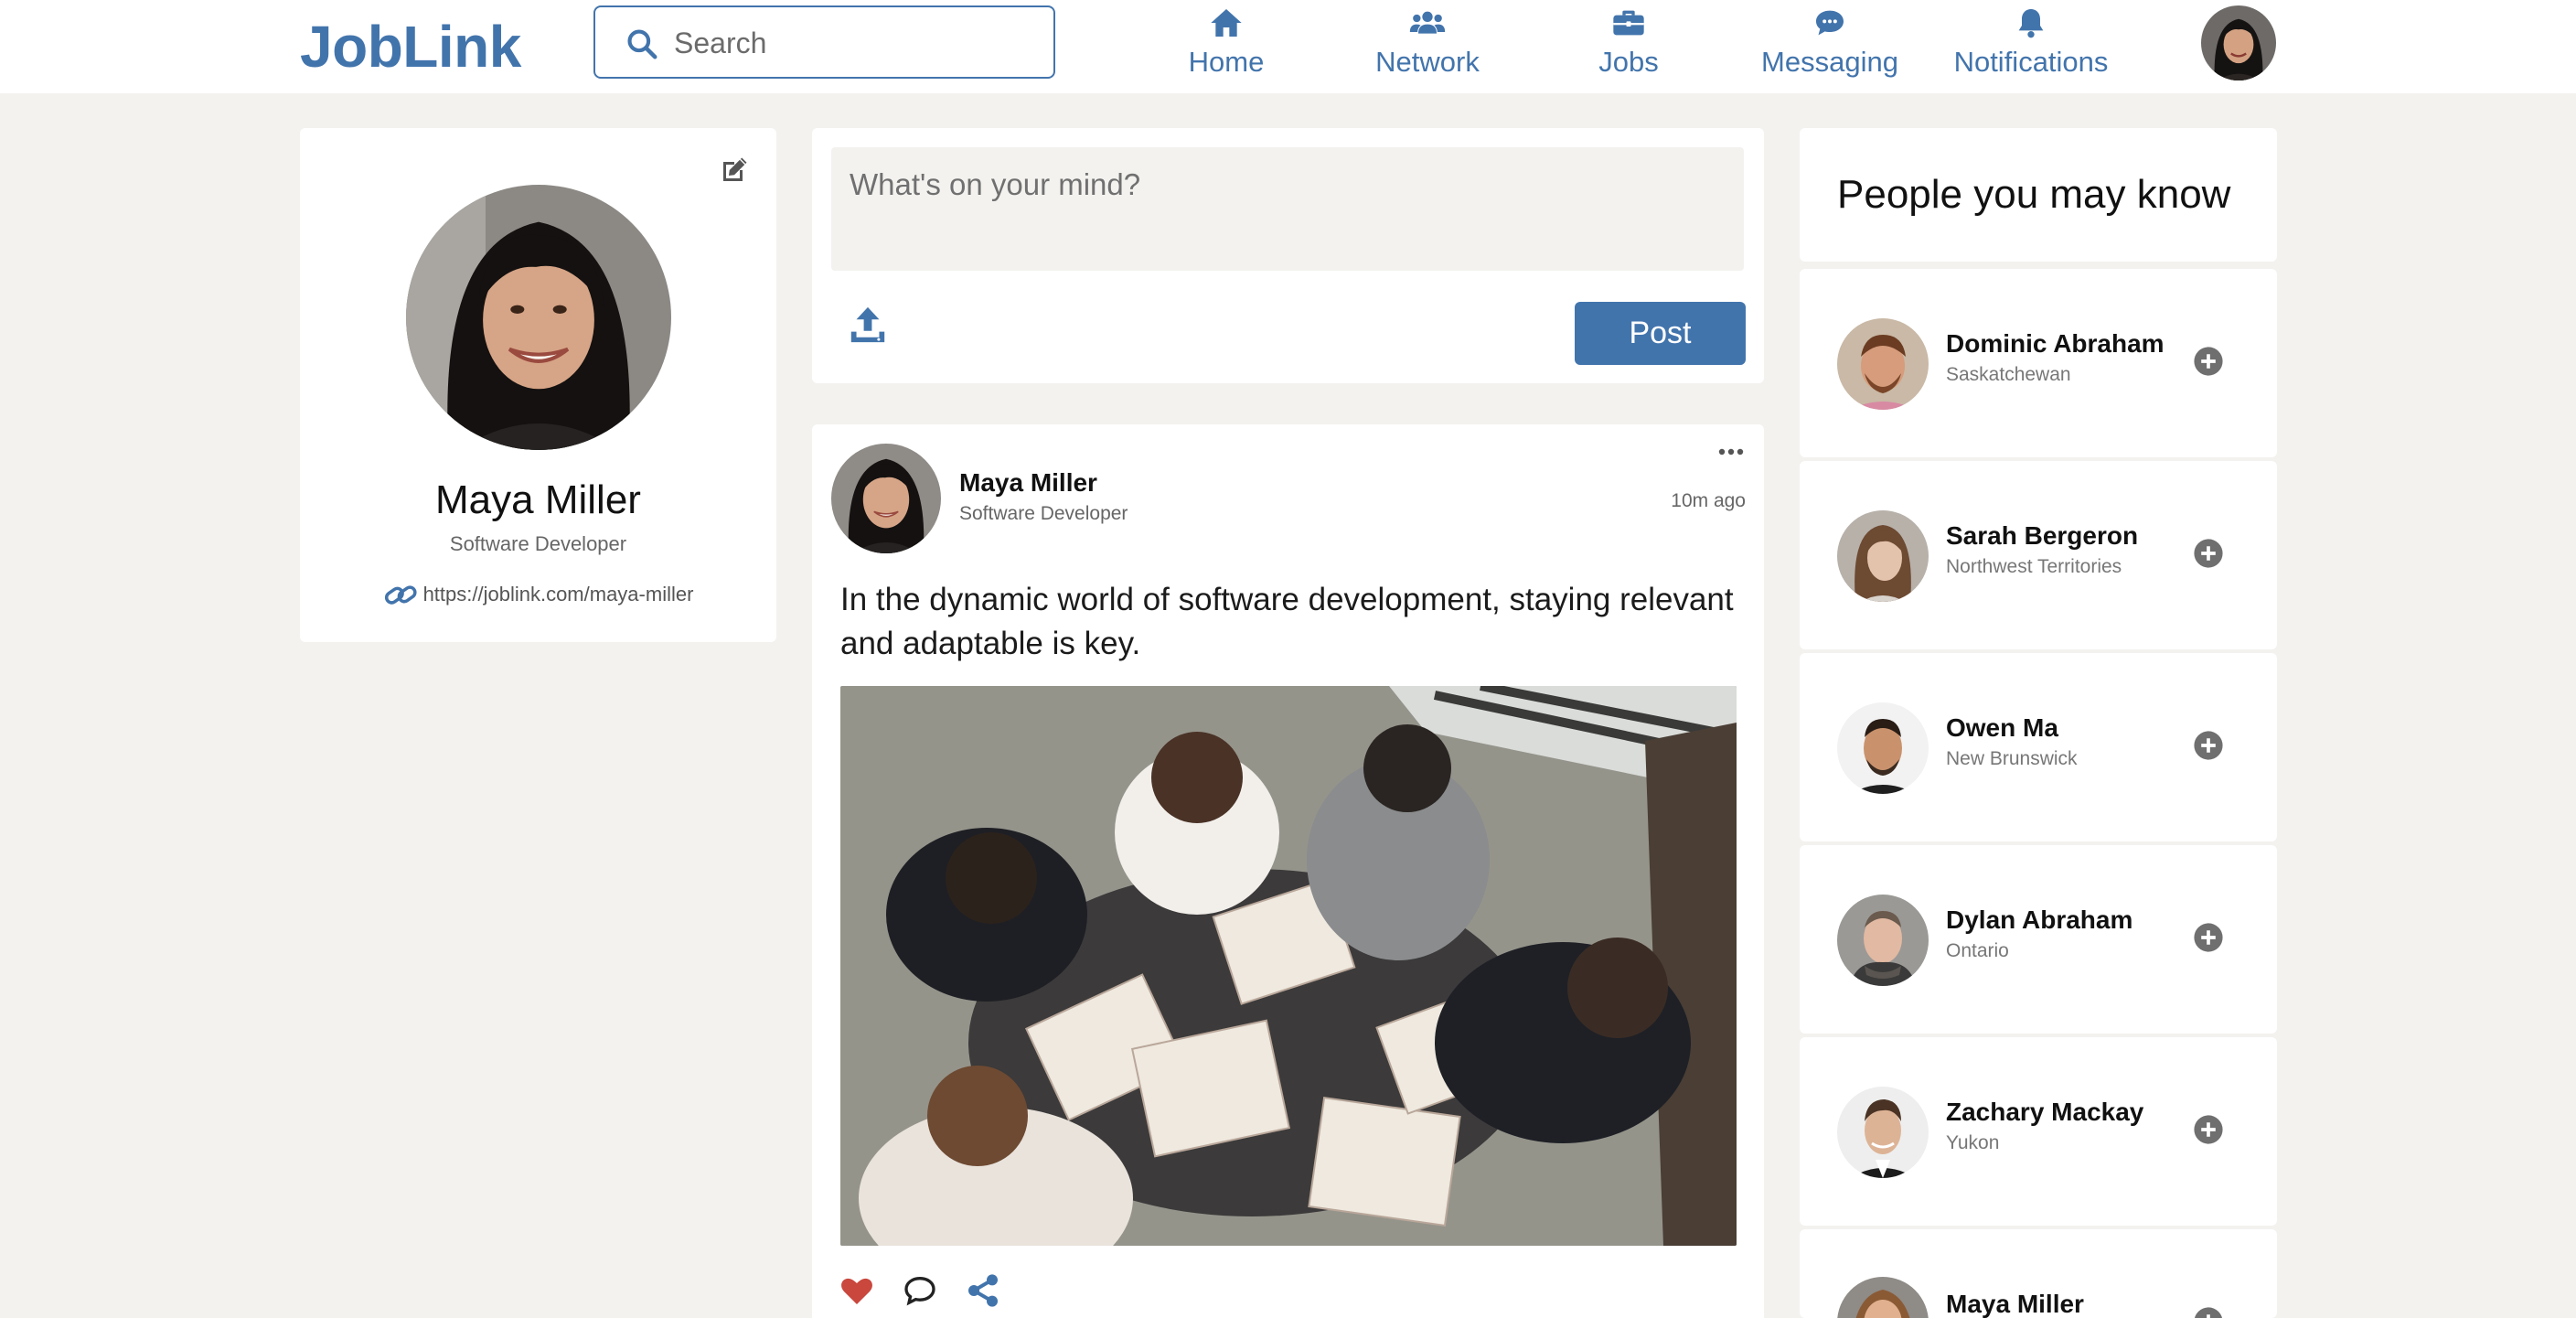  Describe the element at coordinates (538, 543) in the screenshot. I see `profile-title: Software Developer` at that location.